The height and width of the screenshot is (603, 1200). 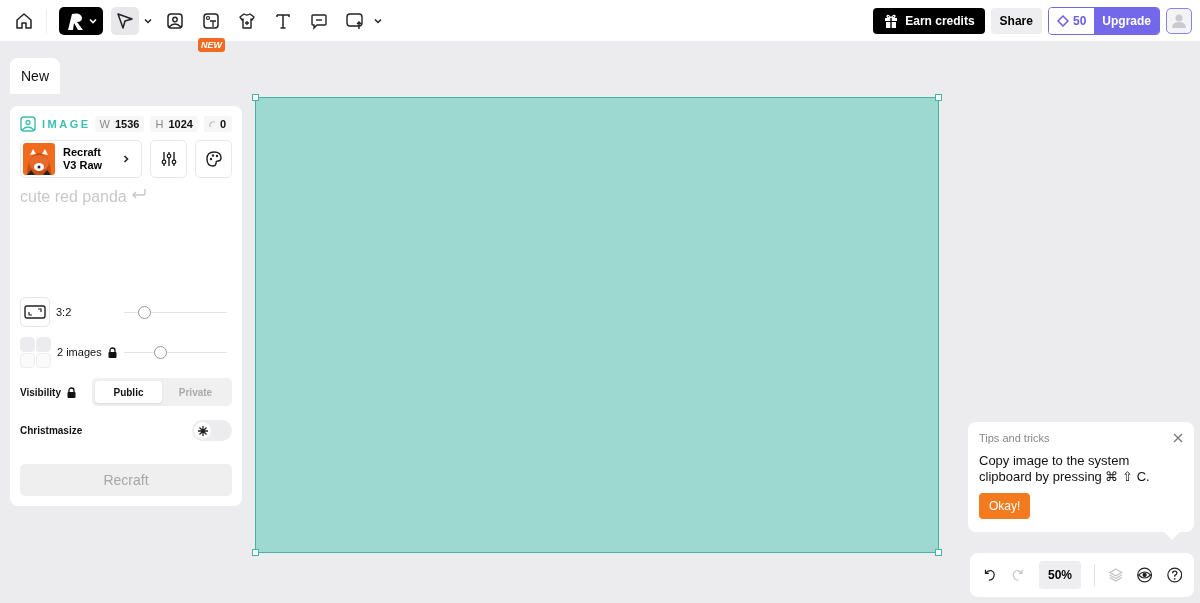 I want to click on aspect-ratio-icon, so click(x=35, y=312).